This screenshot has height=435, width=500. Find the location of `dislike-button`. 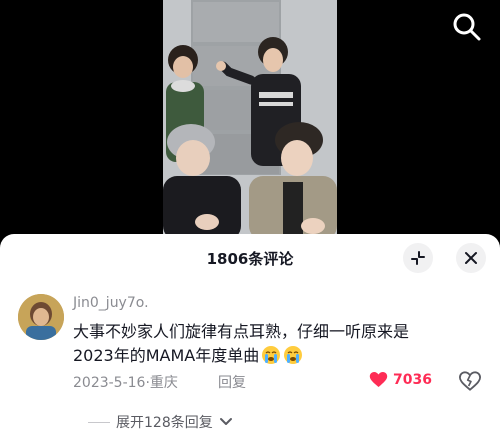

dislike-button is located at coordinates (470, 383).